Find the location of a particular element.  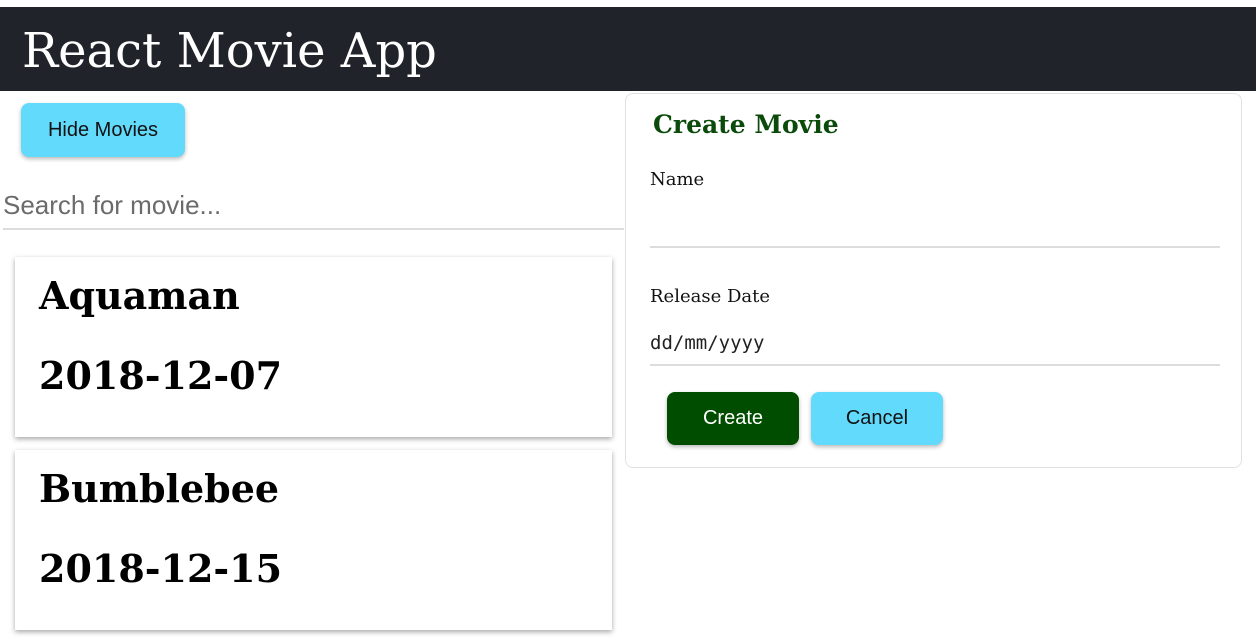

hide-movies-button: Hide Movies is located at coordinates (103, 130).